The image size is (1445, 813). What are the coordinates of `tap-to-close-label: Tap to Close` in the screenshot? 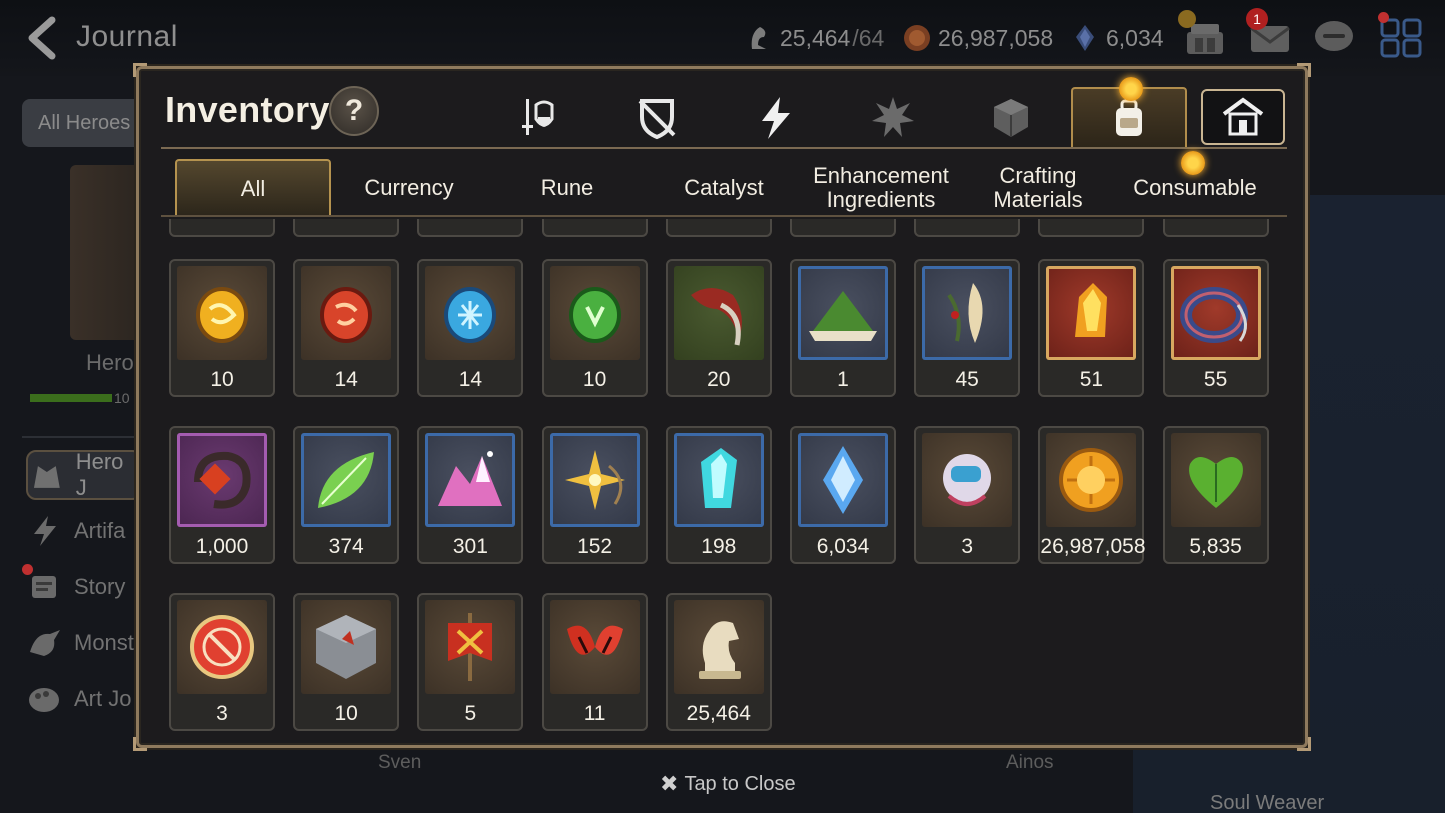 It's located at (740, 783).